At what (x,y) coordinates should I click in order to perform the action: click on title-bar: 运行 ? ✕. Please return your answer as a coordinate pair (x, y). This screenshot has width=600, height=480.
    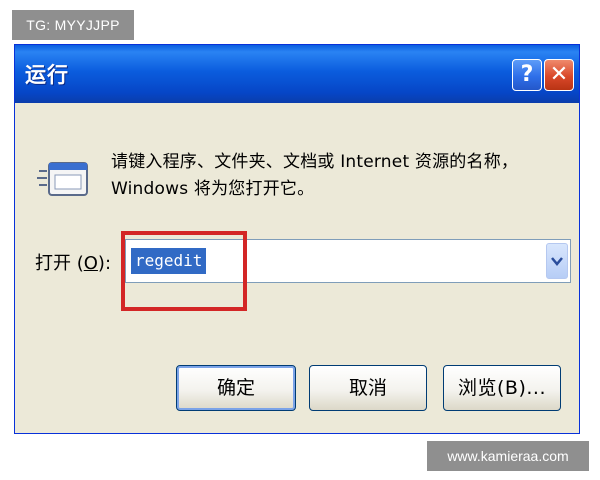
    Looking at the image, I should click on (297, 74).